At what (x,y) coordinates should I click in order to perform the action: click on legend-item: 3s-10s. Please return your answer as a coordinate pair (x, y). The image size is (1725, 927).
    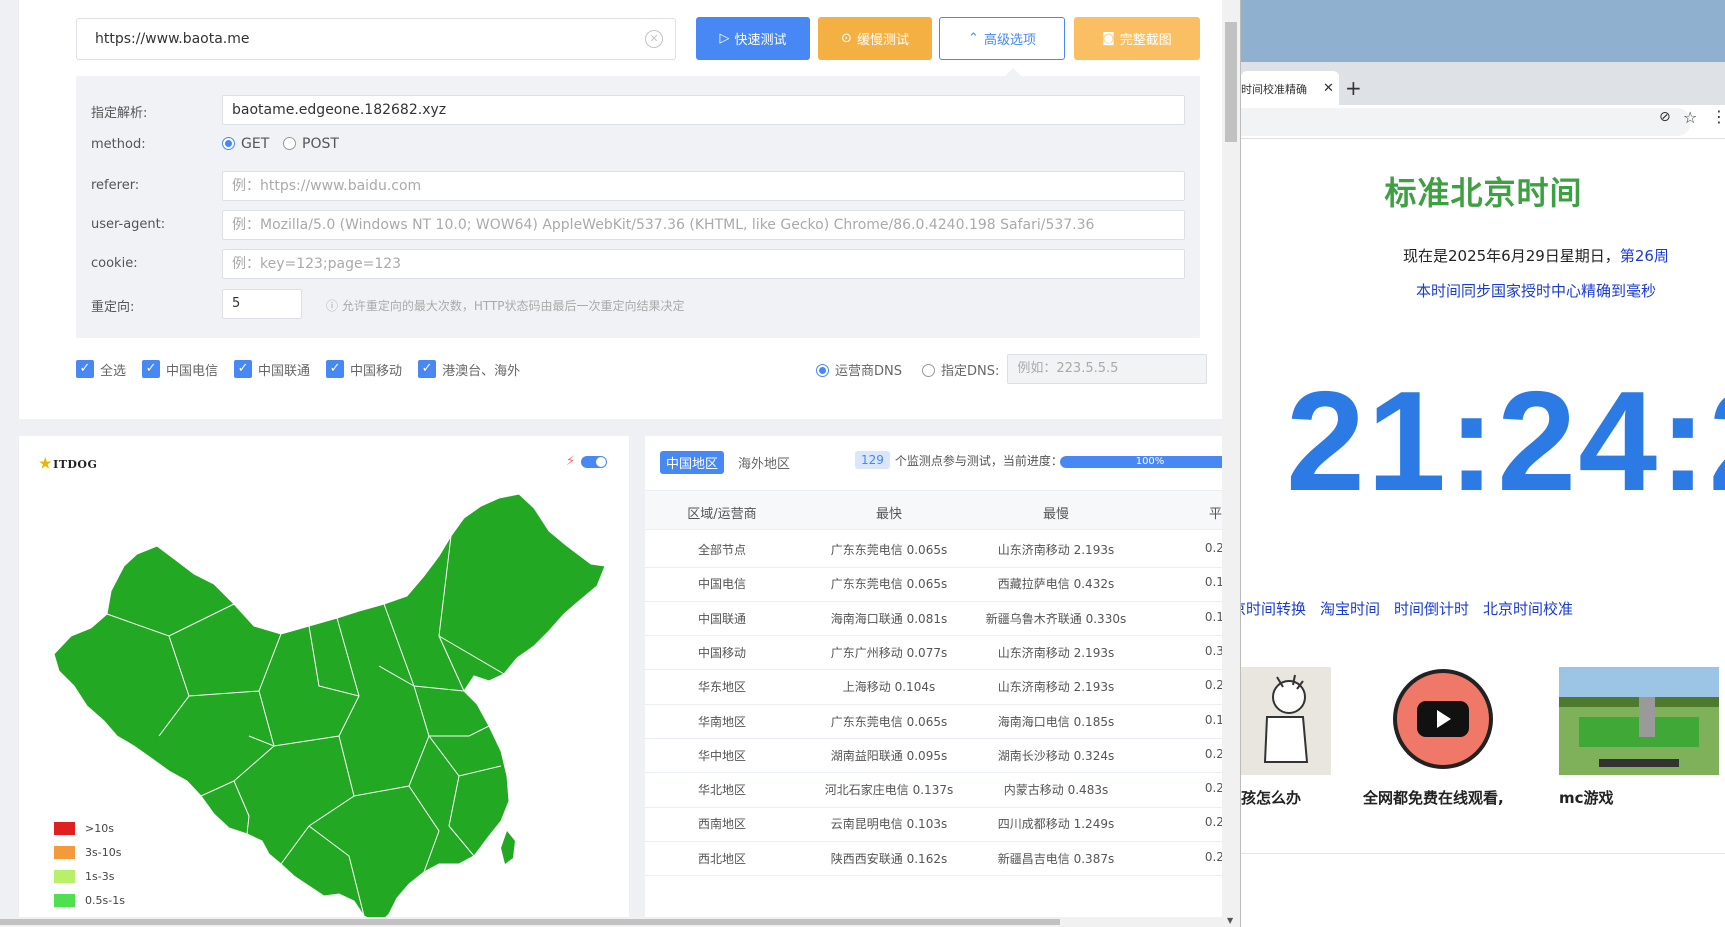
    Looking at the image, I should click on (89, 852).